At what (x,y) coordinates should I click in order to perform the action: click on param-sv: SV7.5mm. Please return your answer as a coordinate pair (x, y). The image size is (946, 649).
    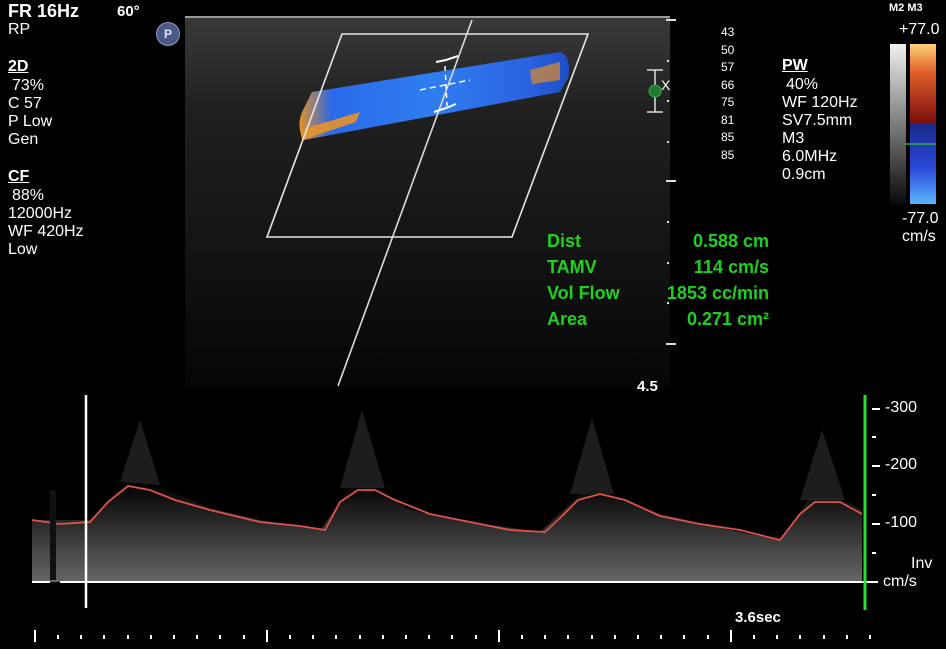
    Looking at the image, I should click on (817, 120).